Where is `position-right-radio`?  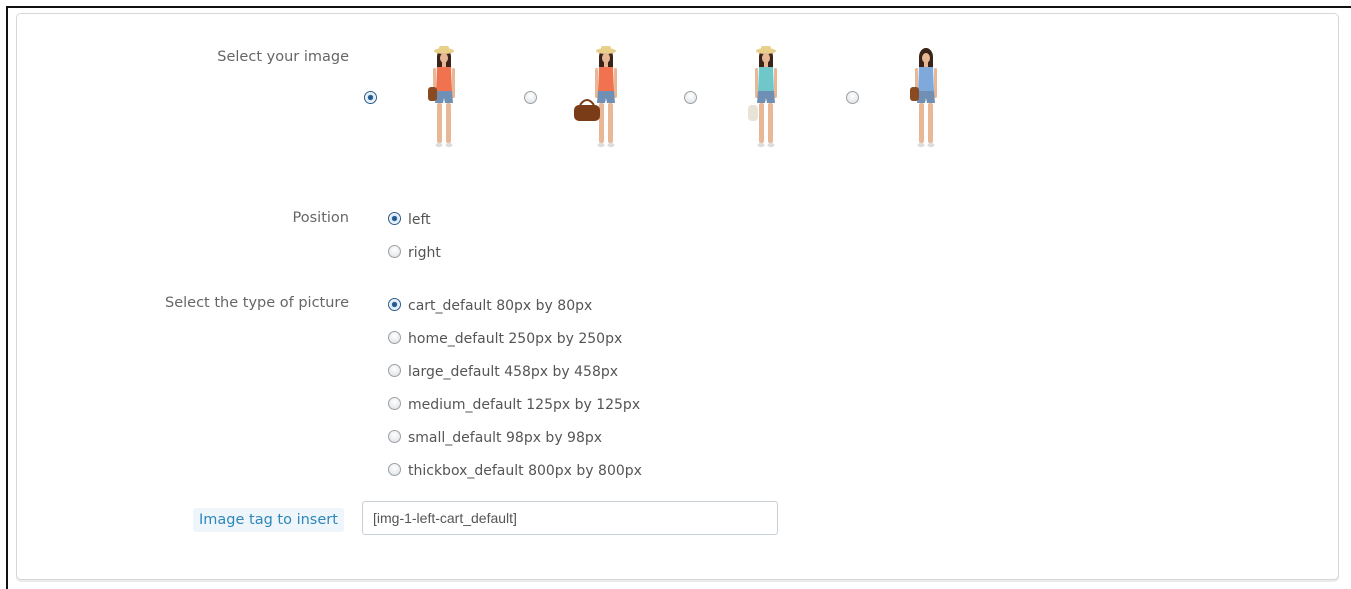 position-right-radio is located at coordinates (394, 251).